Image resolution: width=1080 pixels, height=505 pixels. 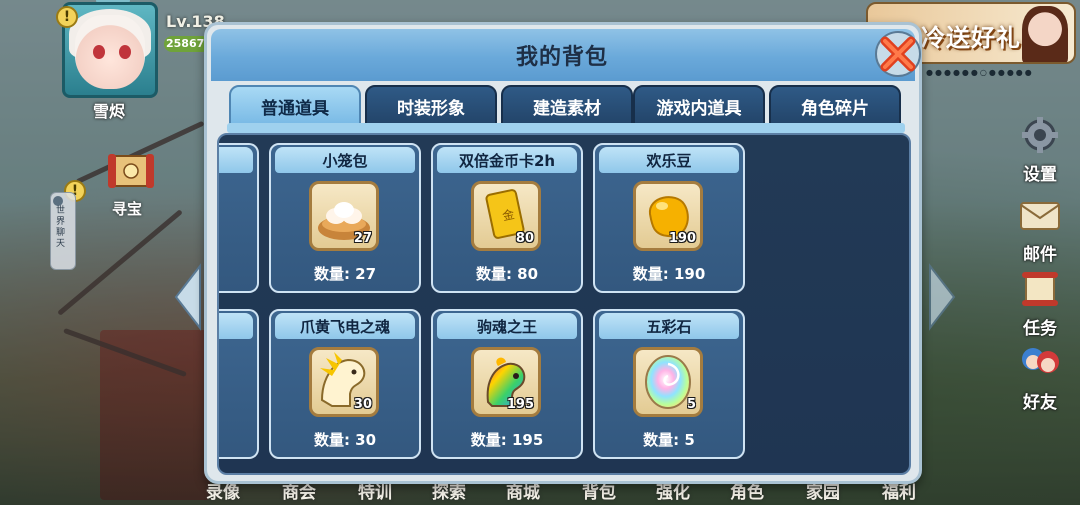 What do you see at coordinates (1040, 403) in the screenshot?
I see `friends-label: 好友` at bounding box center [1040, 403].